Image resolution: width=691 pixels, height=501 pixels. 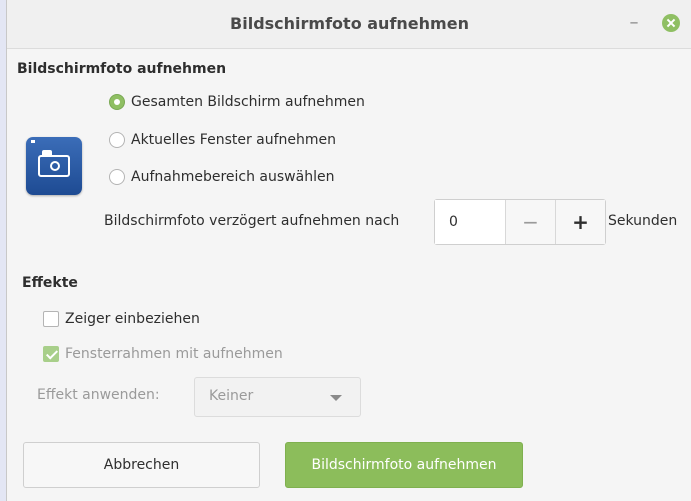 What do you see at coordinates (234, 140) in the screenshot?
I see `radio-label-current-window: Aktuelles Fenster aufnehmen` at bounding box center [234, 140].